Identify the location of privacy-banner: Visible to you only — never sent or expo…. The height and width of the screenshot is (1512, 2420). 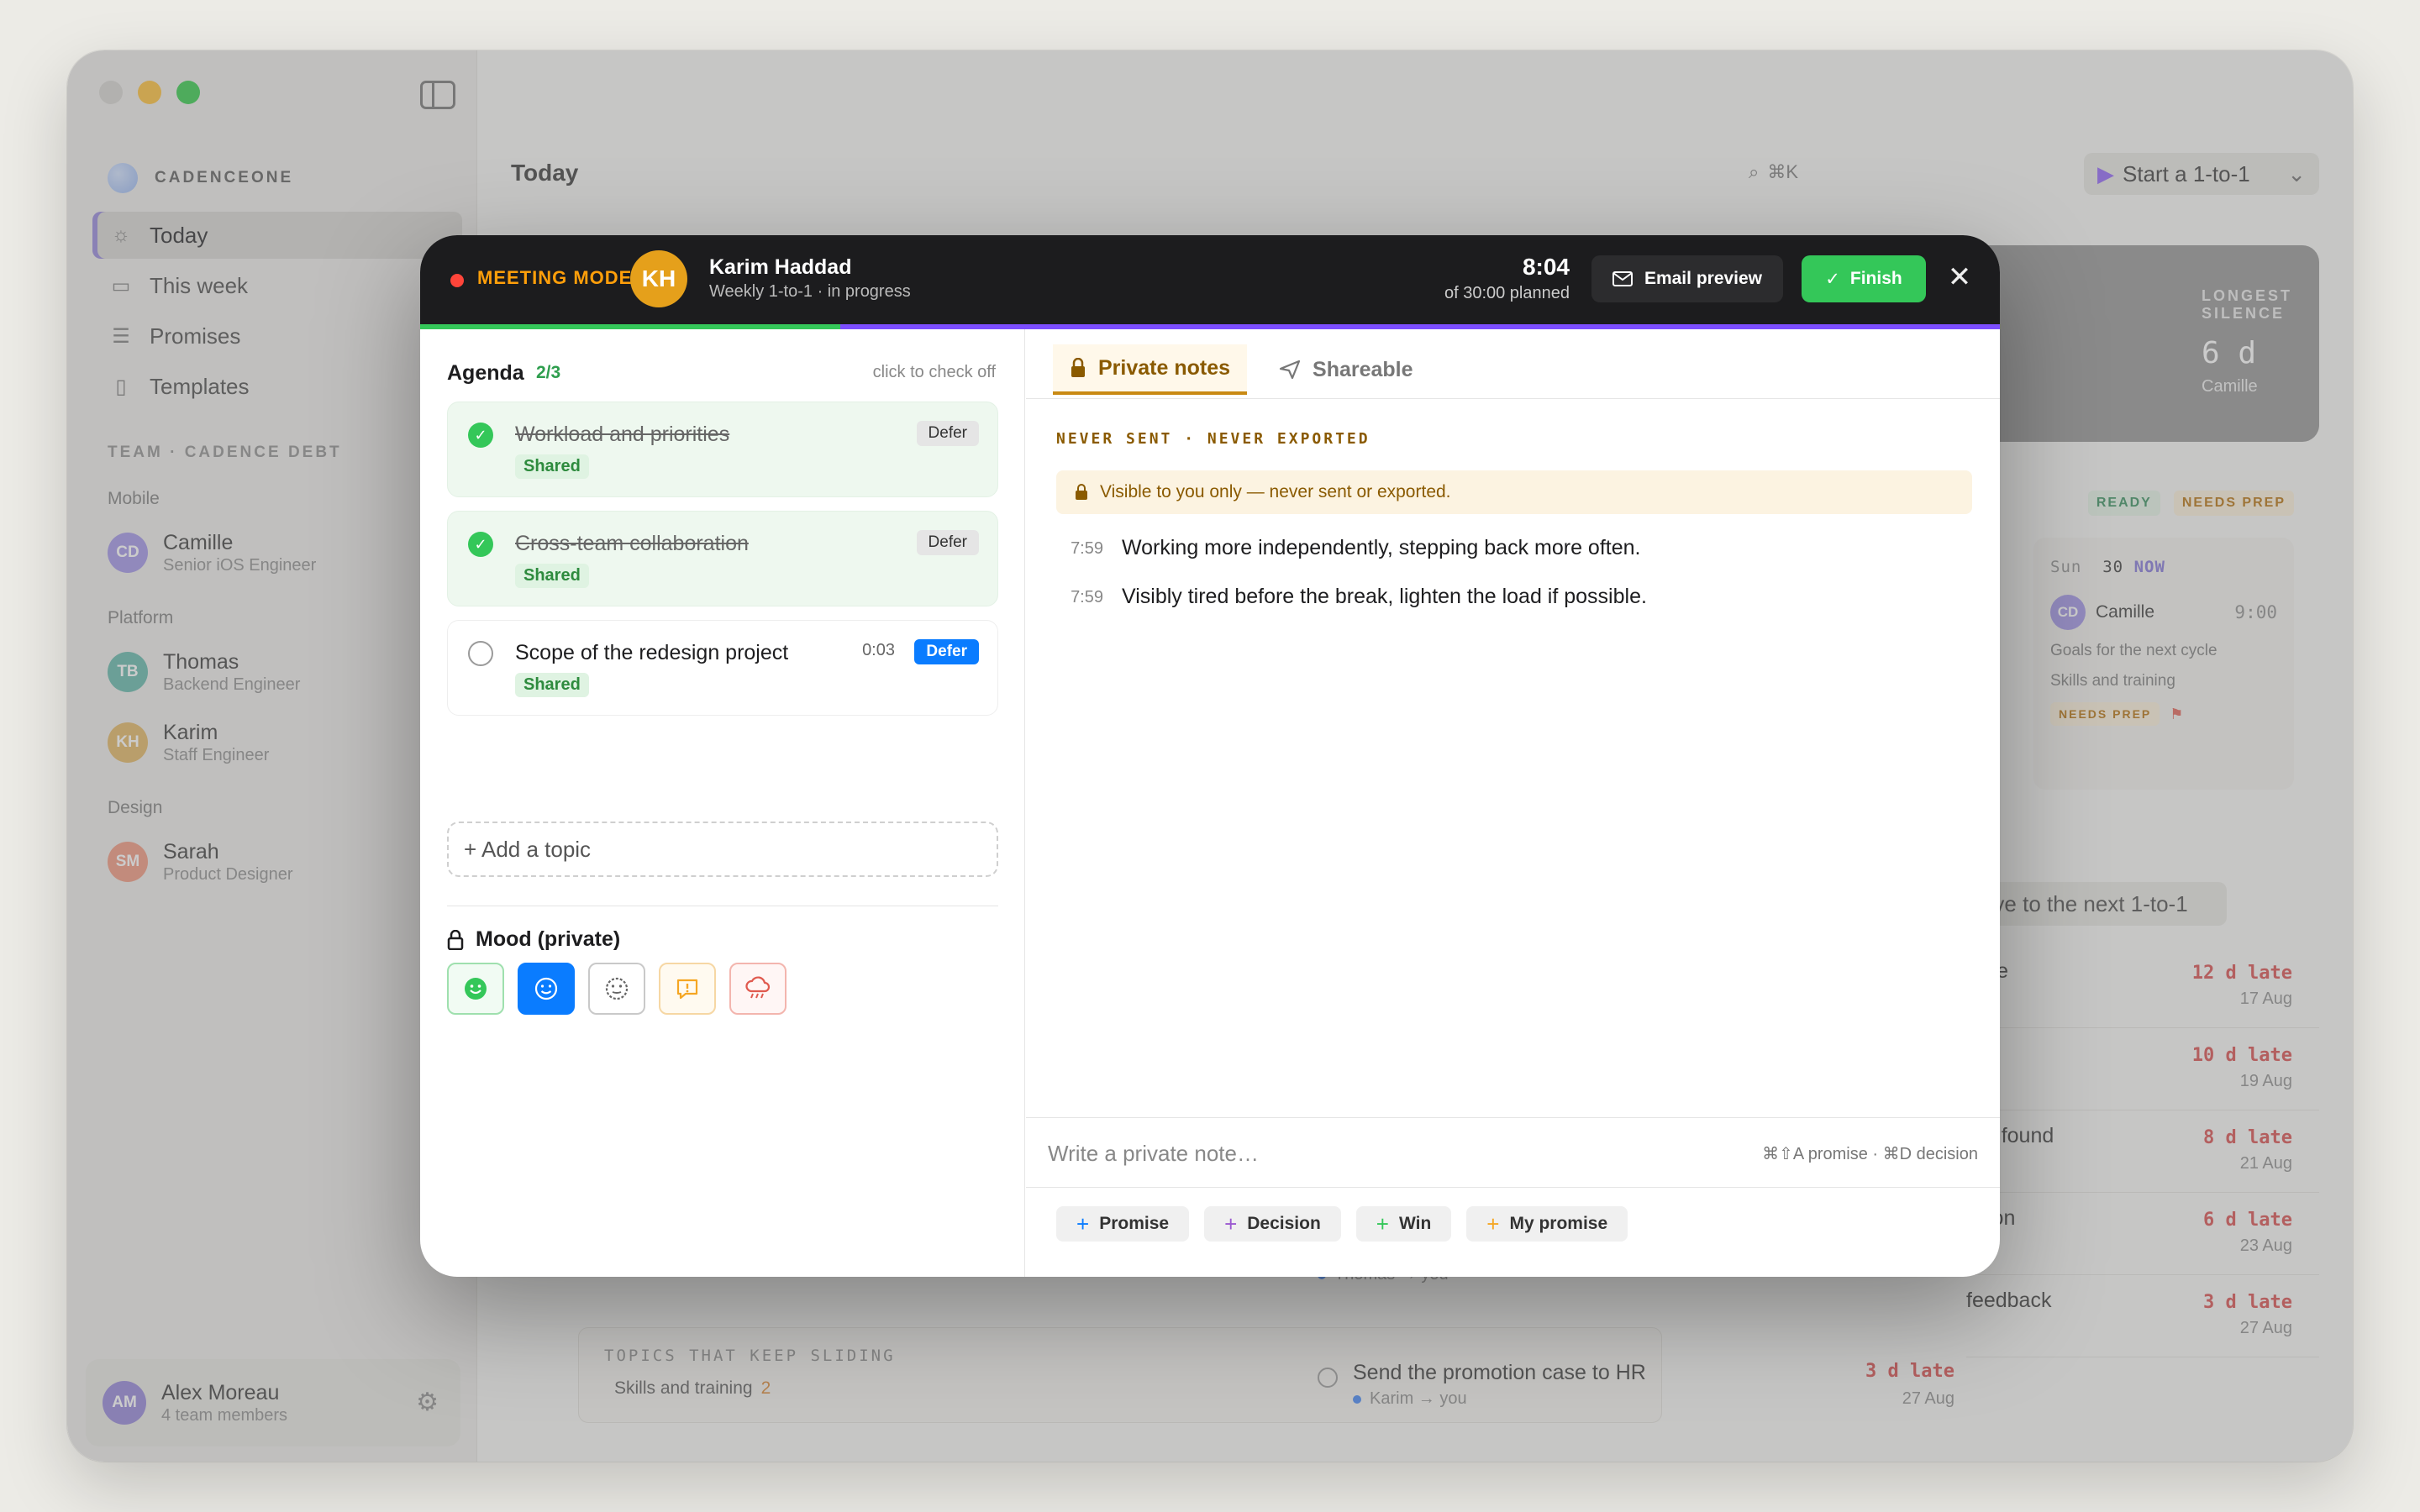
(1514, 492).